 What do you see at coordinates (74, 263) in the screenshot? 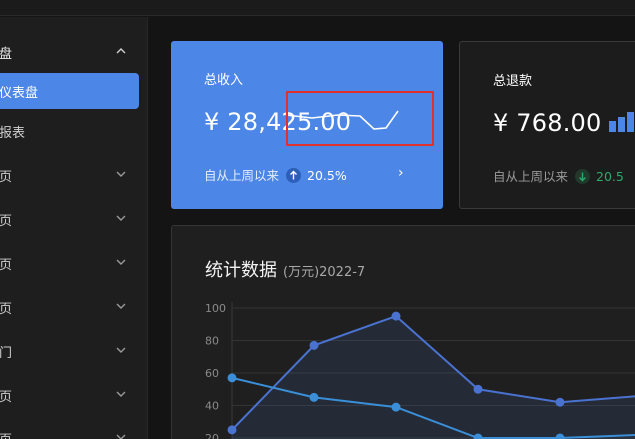
I see `sidebar-item-page-3: 页` at bounding box center [74, 263].